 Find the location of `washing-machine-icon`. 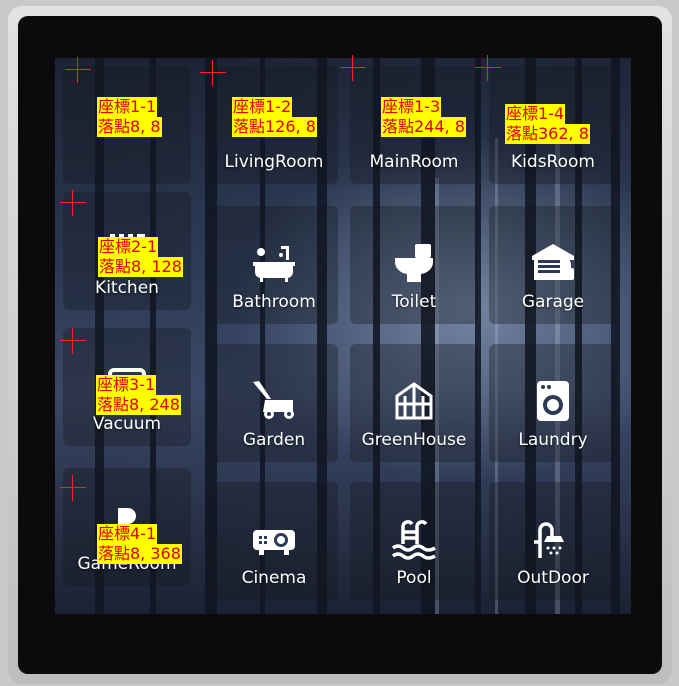

washing-machine-icon is located at coordinates (553, 401).